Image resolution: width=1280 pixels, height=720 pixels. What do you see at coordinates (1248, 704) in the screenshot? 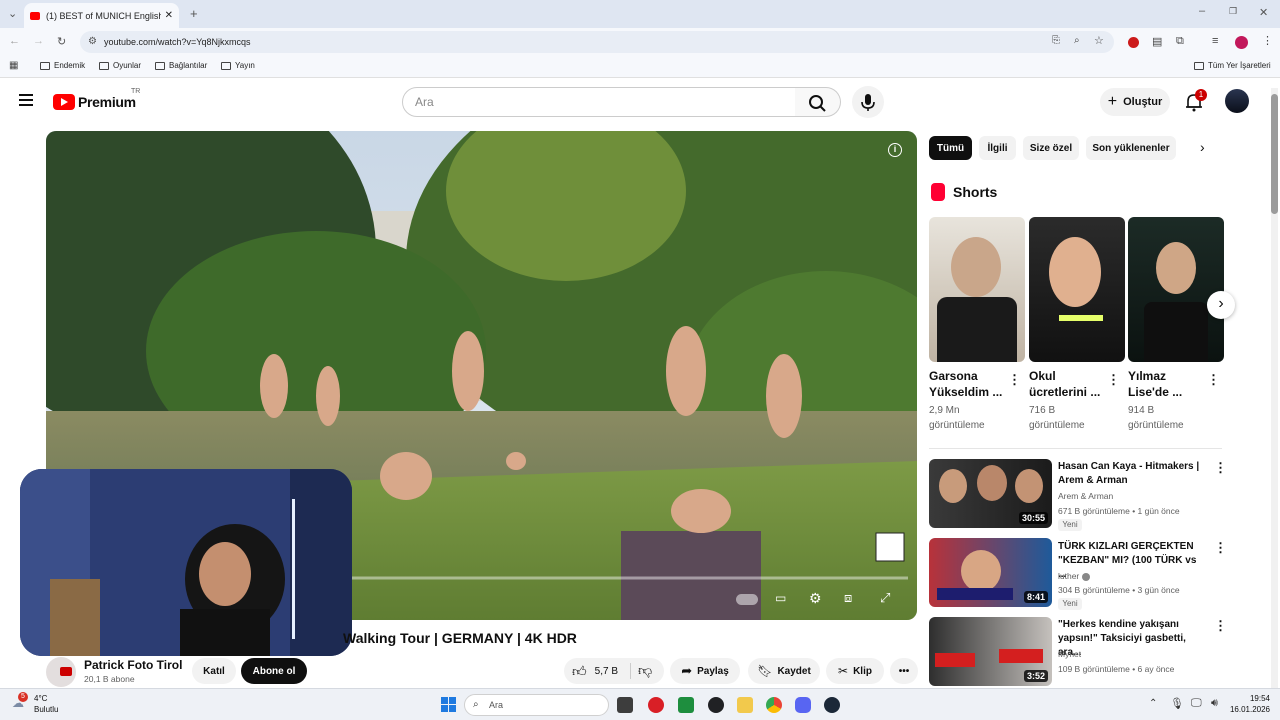
I see `clock: 19:54 16.01.2026` at bounding box center [1248, 704].